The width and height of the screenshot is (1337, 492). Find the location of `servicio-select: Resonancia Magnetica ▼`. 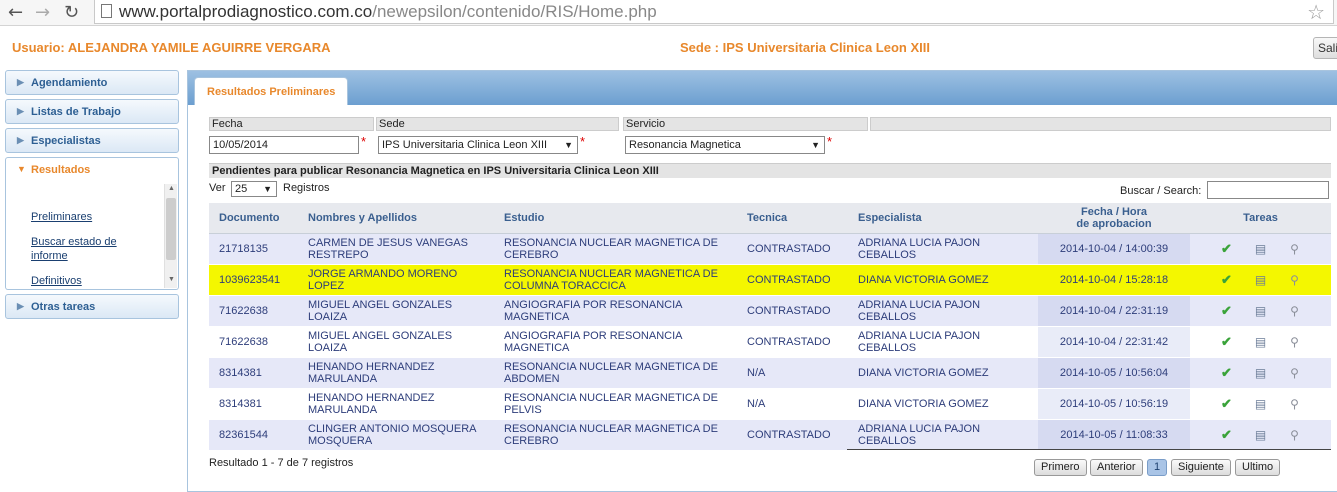

servicio-select: Resonancia Magnetica ▼ is located at coordinates (725, 145).